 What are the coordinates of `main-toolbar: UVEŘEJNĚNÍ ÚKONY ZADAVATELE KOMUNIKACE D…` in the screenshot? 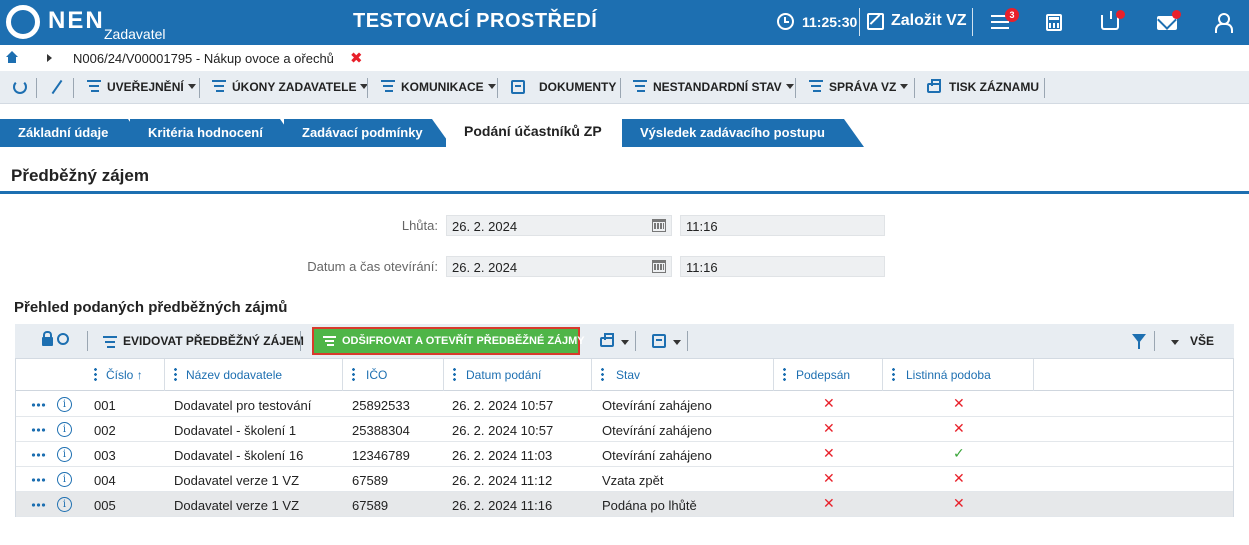 It's located at (624, 87).